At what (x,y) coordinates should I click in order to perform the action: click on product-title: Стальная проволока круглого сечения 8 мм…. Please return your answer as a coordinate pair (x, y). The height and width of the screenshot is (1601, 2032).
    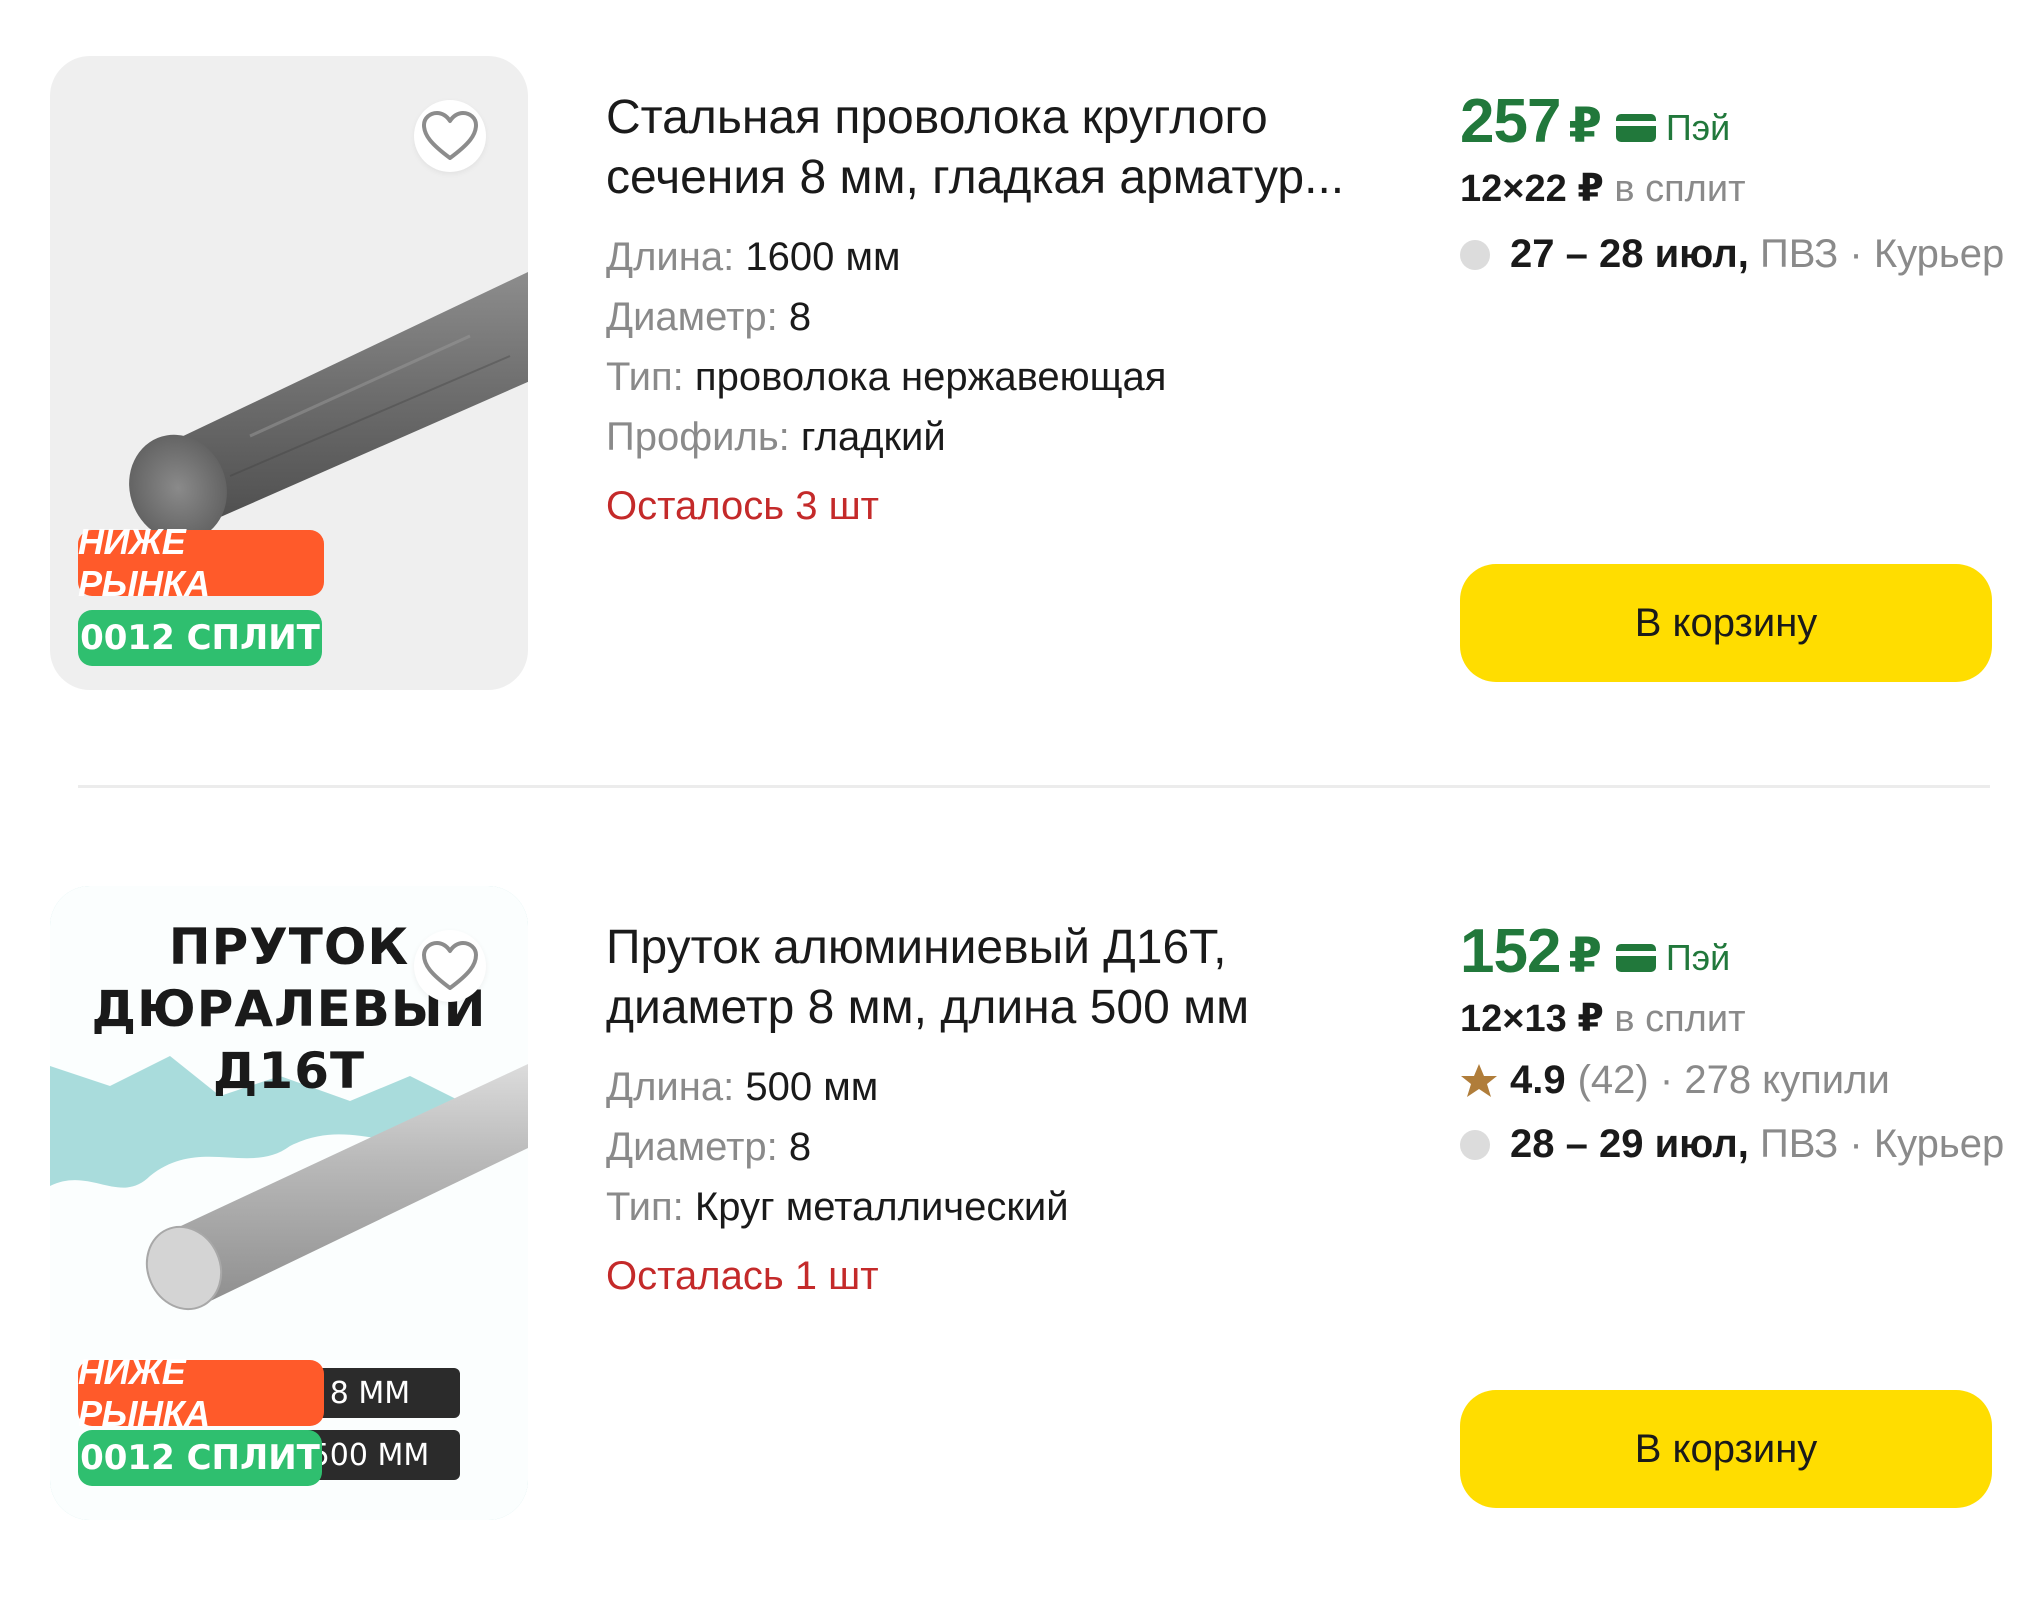
    Looking at the image, I should click on (1006, 148).